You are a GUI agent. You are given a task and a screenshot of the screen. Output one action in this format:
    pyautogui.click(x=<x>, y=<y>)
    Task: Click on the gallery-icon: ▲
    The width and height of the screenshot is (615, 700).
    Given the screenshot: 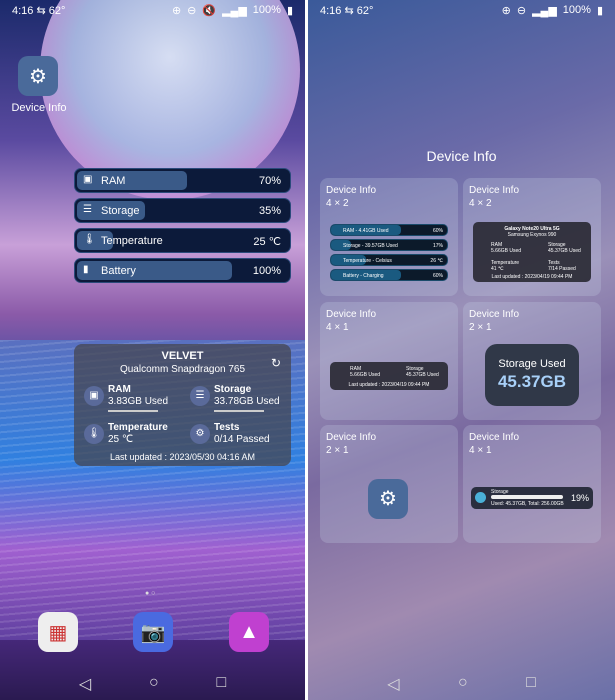 What is the action you would take?
    pyautogui.click(x=249, y=632)
    